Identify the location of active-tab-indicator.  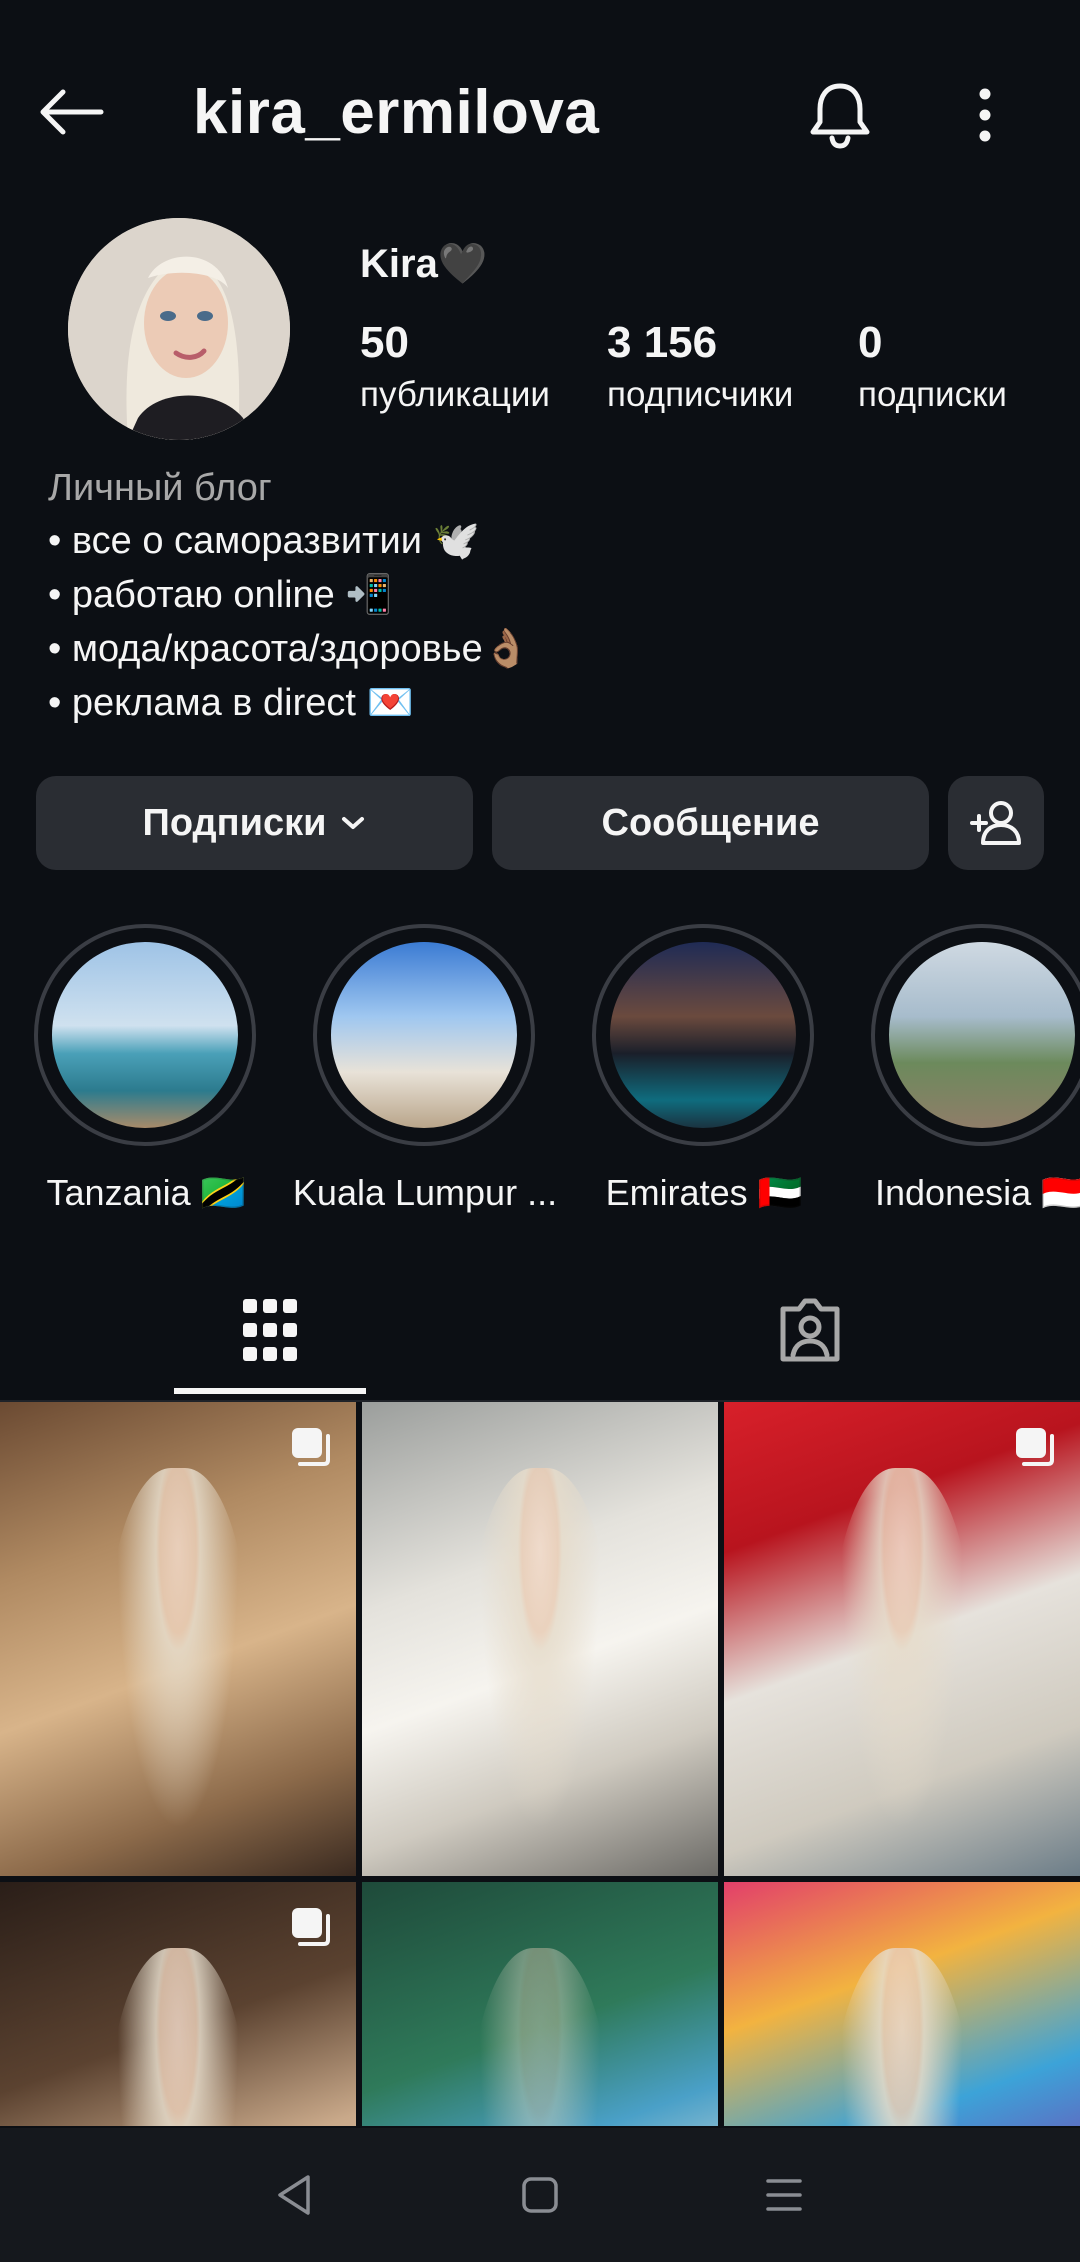
(270, 1391).